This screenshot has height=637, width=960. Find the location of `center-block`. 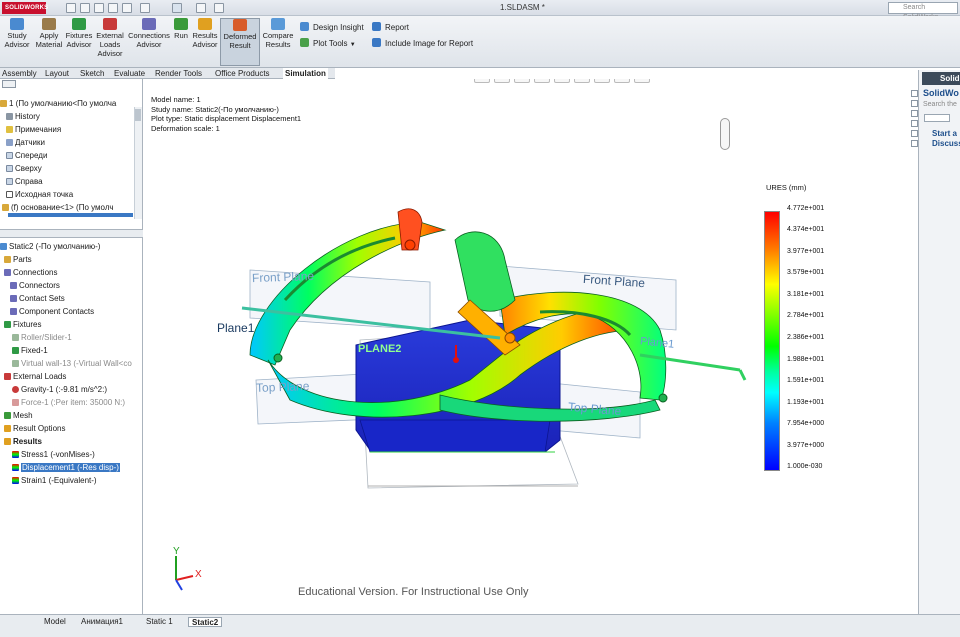

center-block is located at coordinates (485, 271).